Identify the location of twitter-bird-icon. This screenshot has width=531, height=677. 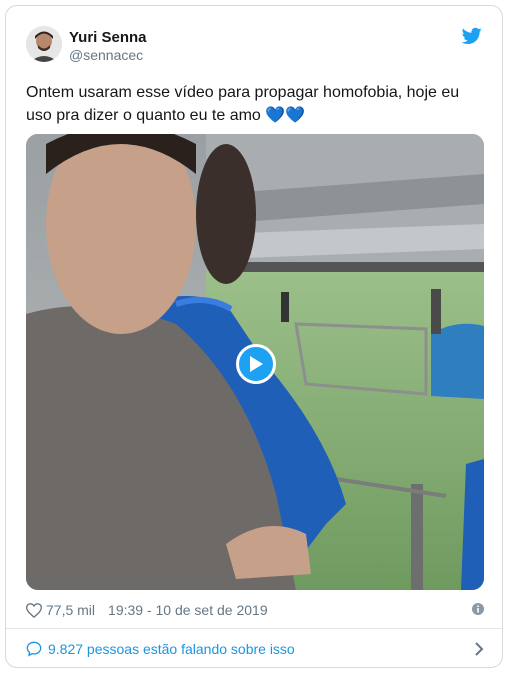
(471, 36).